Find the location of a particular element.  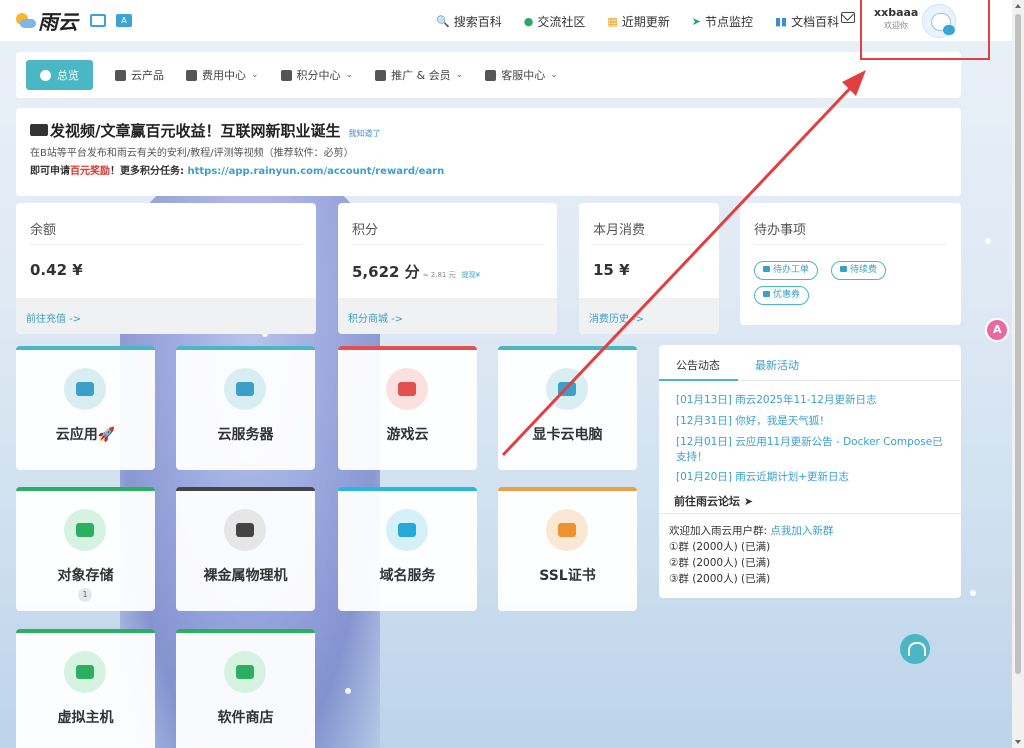

todo-card: 待办事项 待办工单 待续费 优惠券 is located at coordinates (850, 264).